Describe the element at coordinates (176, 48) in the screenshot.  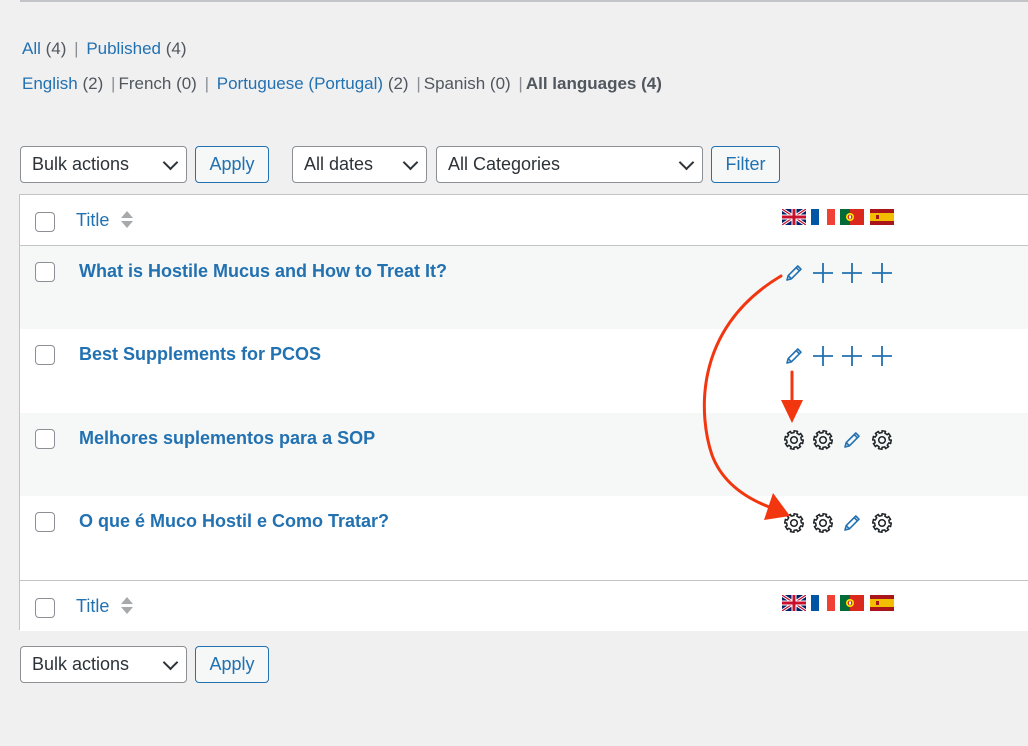
I see `filter-published-count: (4)` at that location.